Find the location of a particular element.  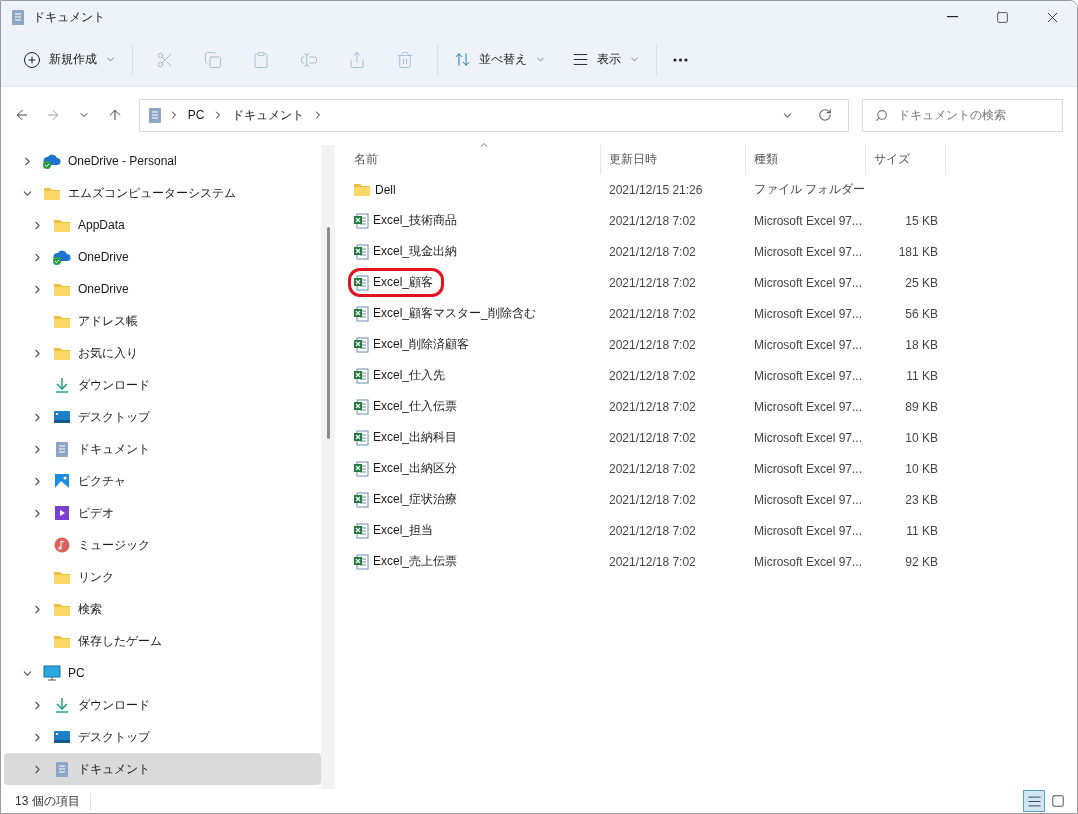

sidebar-label: リンク is located at coordinates (96, 577).